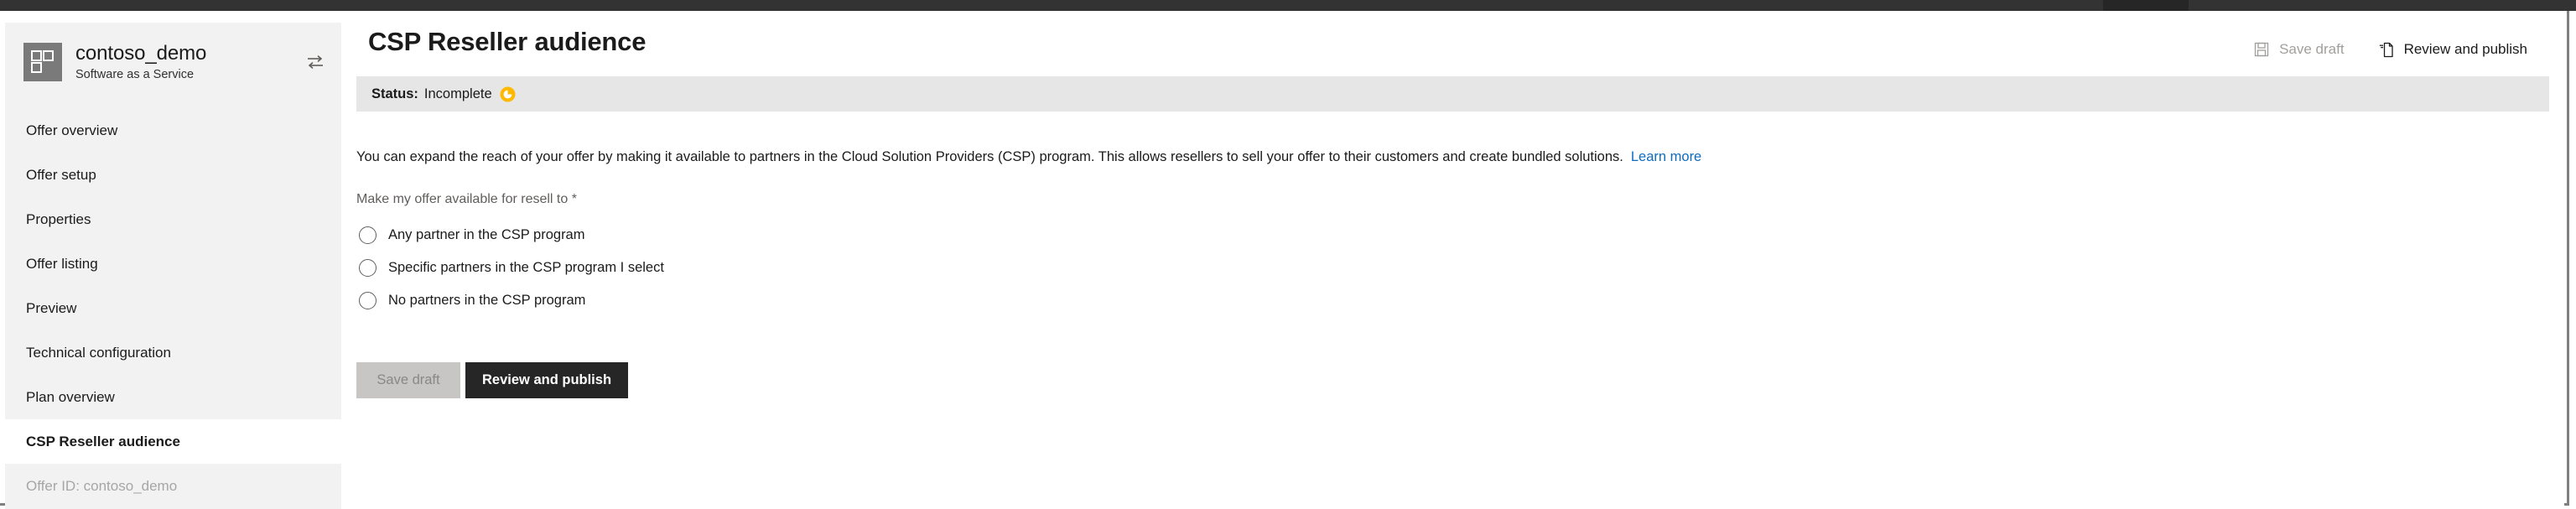 This screenshot has width=2576, height=509. I want to click on radio-label: No partners in the CSP program, so click(487, 300).